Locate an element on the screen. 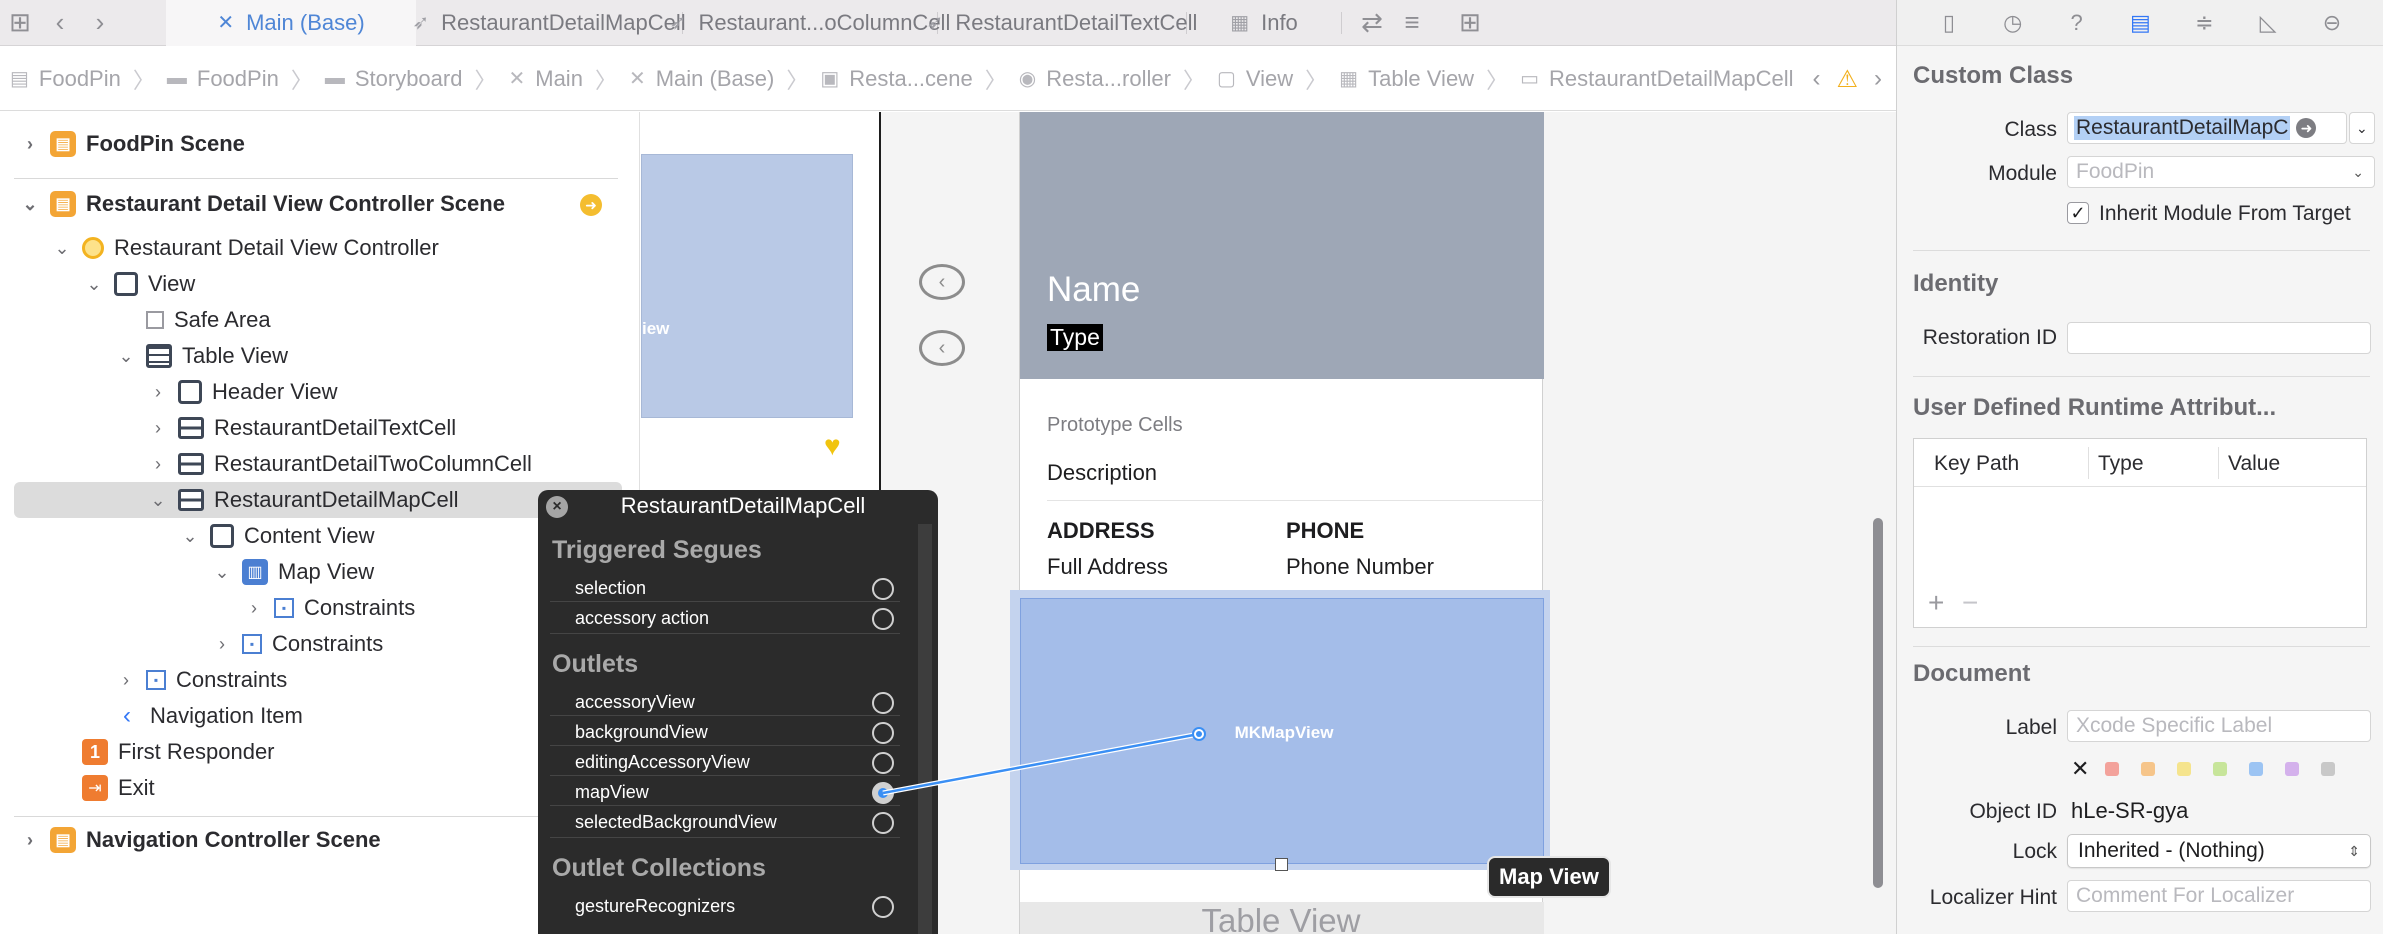 The height and width of the screenshot is (934, 2383). class-dropdown-icon: ⌄ is located at coordinates (2362, 128).